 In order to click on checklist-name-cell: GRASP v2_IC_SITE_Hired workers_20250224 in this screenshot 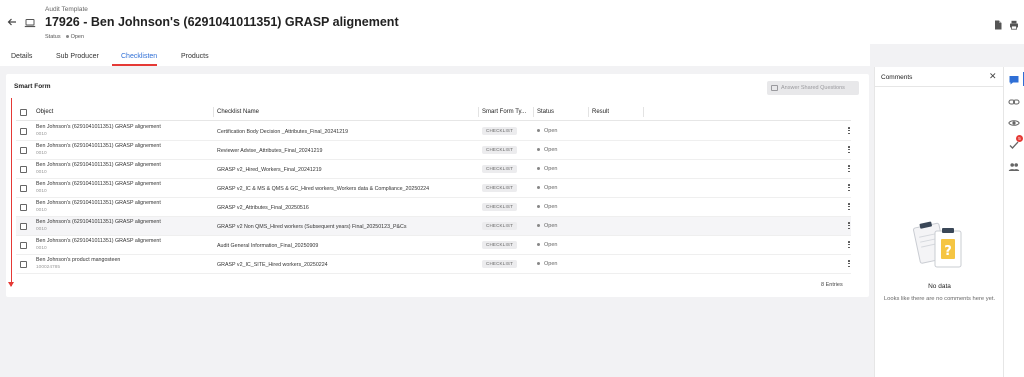, I will do `click(272, 265)`.